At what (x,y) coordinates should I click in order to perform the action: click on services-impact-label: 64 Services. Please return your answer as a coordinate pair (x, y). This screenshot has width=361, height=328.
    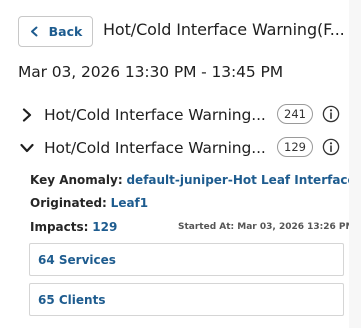
    Looking at the image, I should click on (77, 259).